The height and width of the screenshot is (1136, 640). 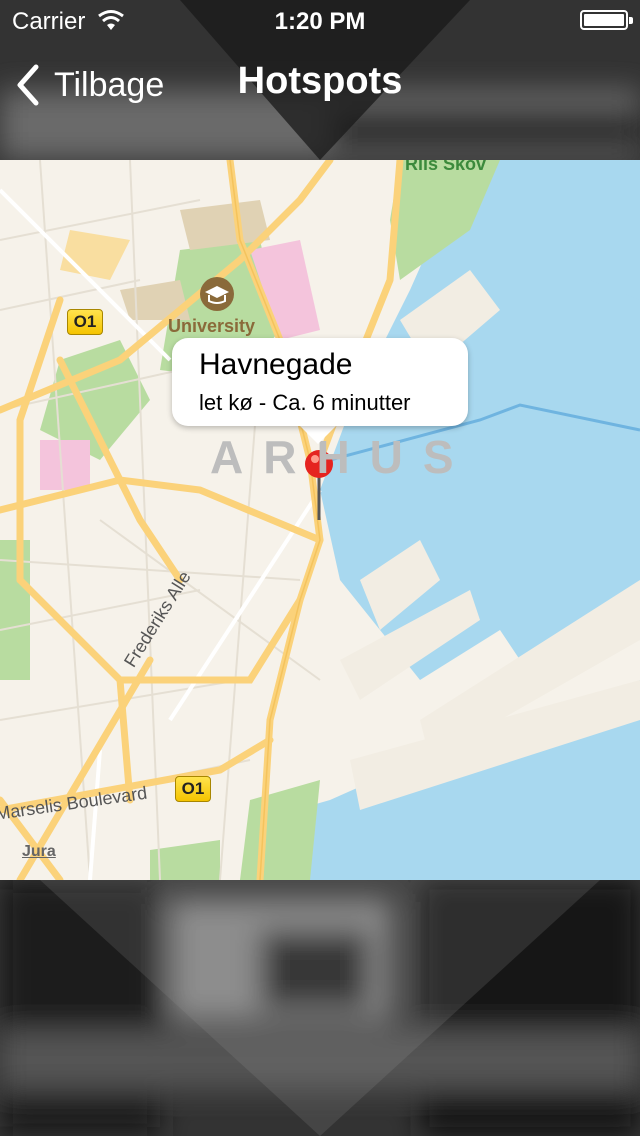 I want to click on clock: 1:20 PM, so click(x=320, y=21).